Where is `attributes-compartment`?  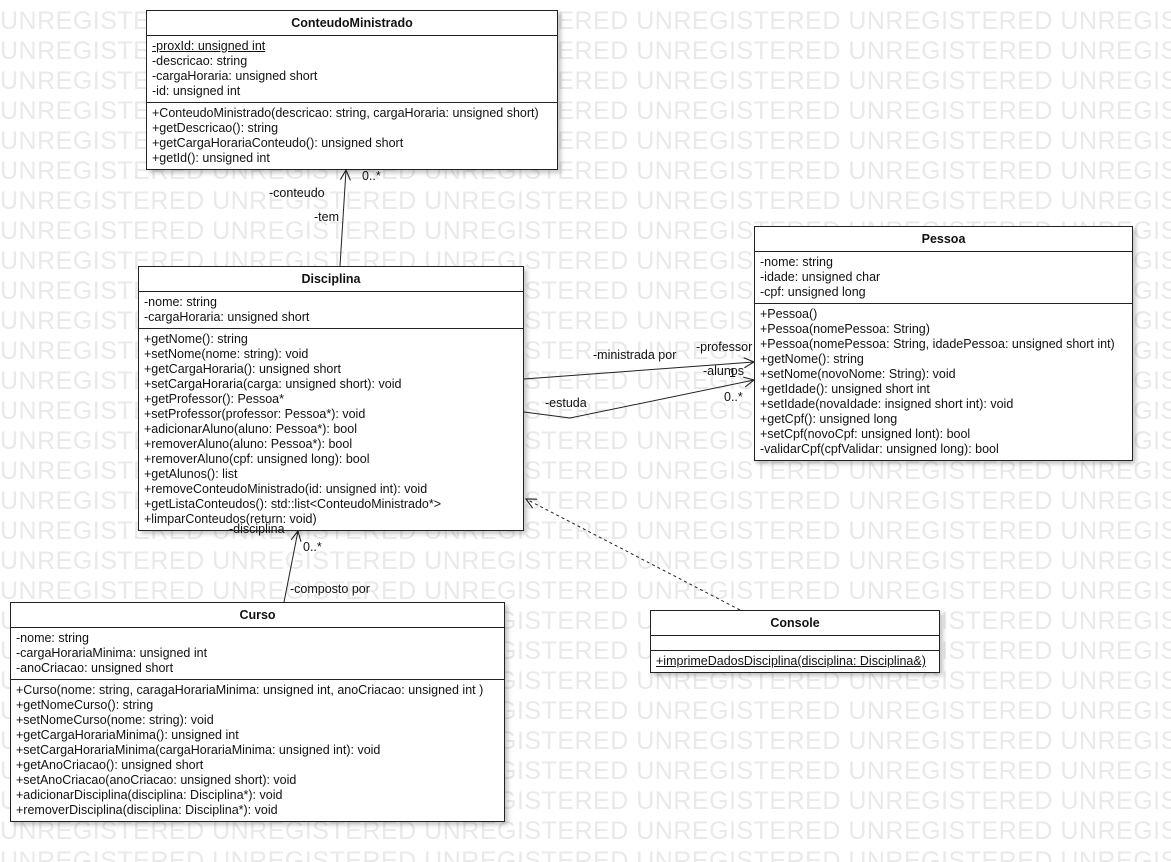
attributes-compartment is located at coordinates (795, 643).